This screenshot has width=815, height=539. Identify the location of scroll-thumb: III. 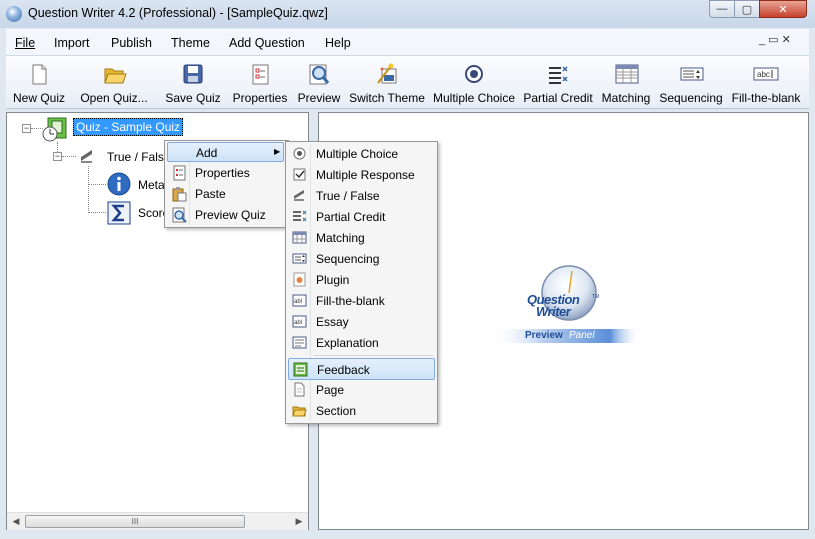
(135, 521).